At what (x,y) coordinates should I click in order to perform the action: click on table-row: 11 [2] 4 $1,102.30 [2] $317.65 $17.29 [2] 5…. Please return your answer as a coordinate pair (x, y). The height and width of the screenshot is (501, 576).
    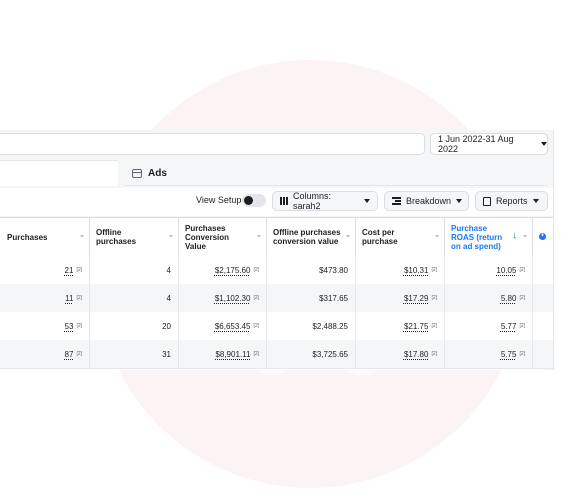
    Looking at the image, I should click on (276, 298).